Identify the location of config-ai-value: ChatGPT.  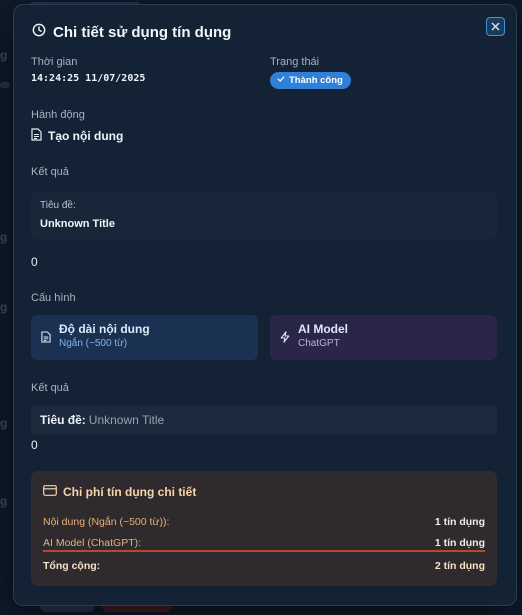
(319, 343).